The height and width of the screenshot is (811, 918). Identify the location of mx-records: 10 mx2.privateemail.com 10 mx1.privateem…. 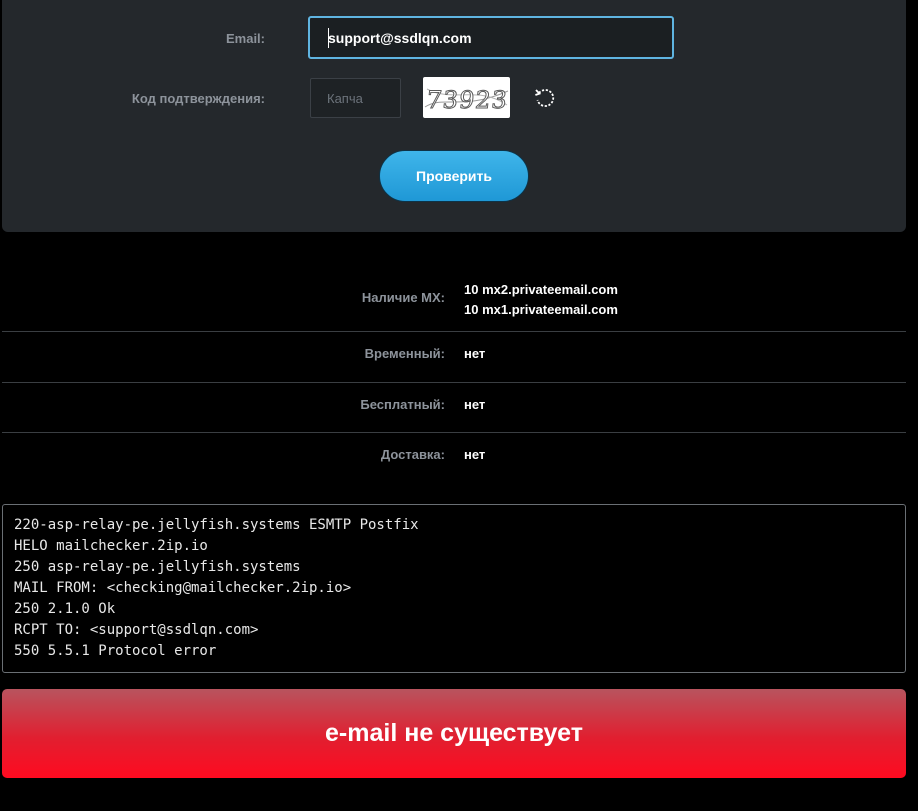
(541, 300).